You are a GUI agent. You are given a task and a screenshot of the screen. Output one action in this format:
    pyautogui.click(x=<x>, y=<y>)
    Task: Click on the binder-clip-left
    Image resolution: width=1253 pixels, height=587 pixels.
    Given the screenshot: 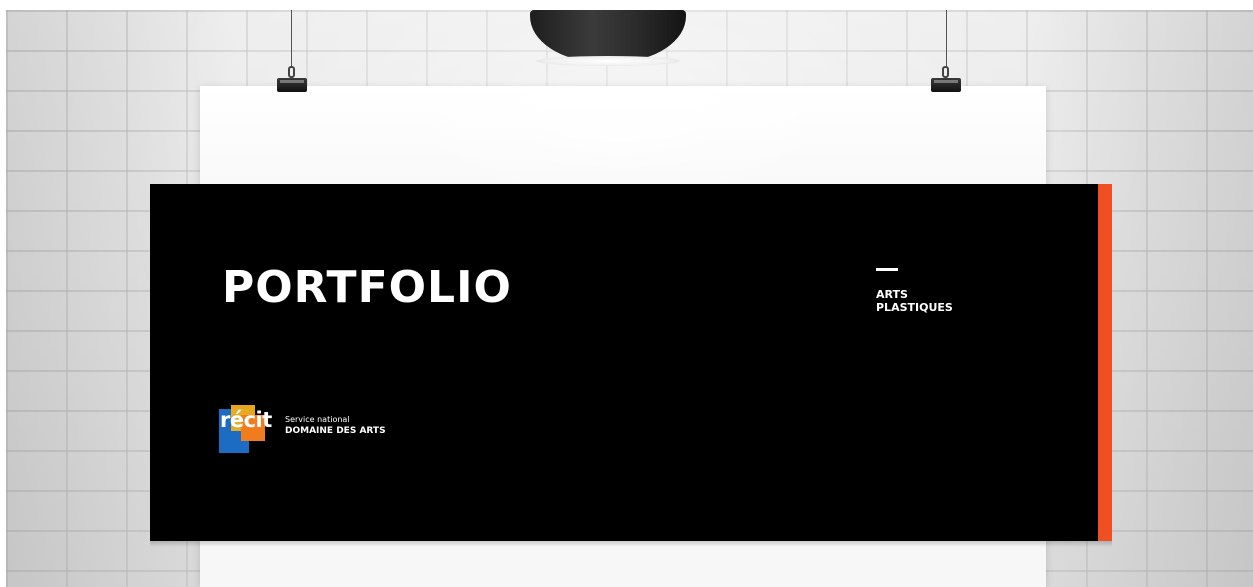 What is the action you would take?
    pyautogui.click(x=292, y=81)
    